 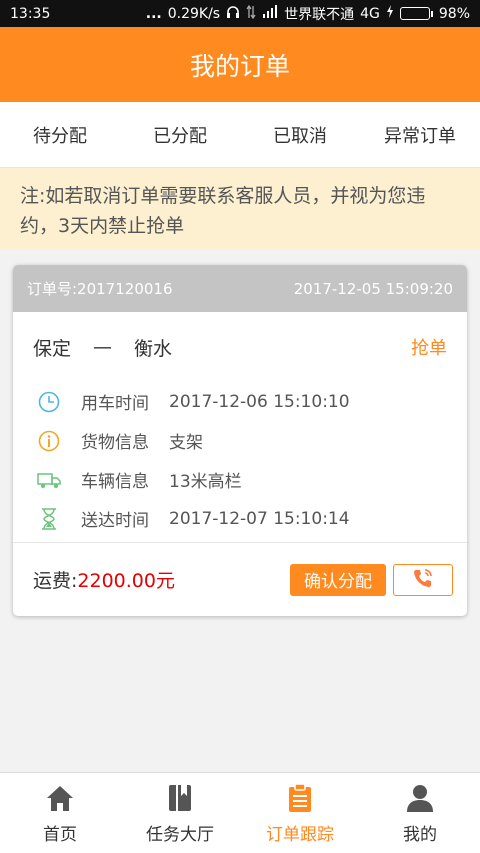 I want to click on info-label: 货物信息, so click(x=115, y=443).